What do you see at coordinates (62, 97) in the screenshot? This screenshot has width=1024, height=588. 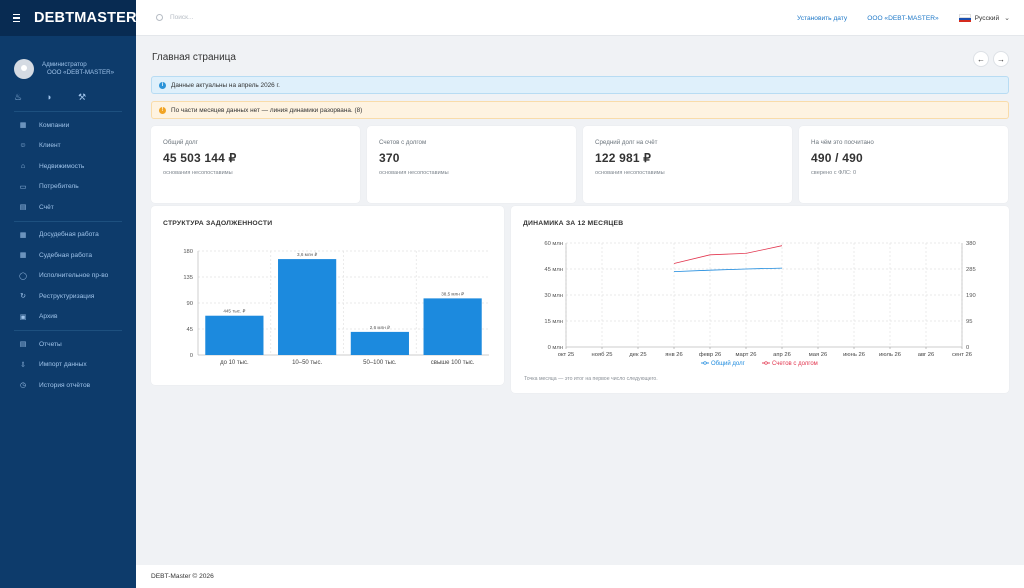 I see `contrast-icon: ◑` at bounding box center [62, 97].